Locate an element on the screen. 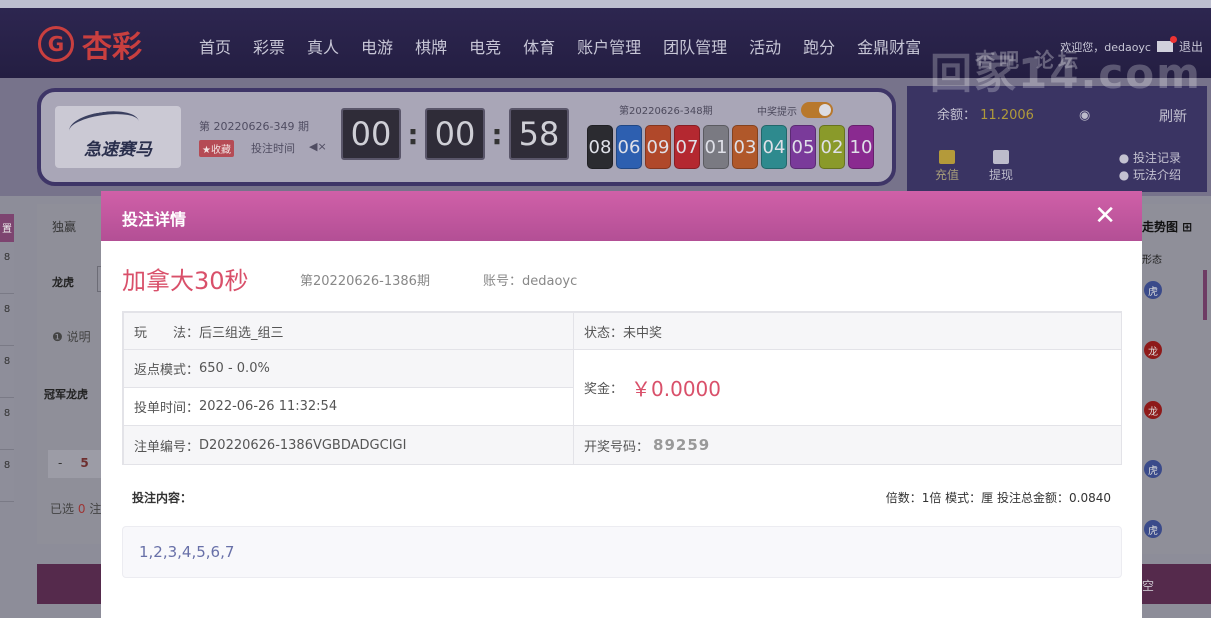 This screenshot has height=618, width=1211. champion-longhu-label: 冠军龙虎 is located at coordinates (66, 394).